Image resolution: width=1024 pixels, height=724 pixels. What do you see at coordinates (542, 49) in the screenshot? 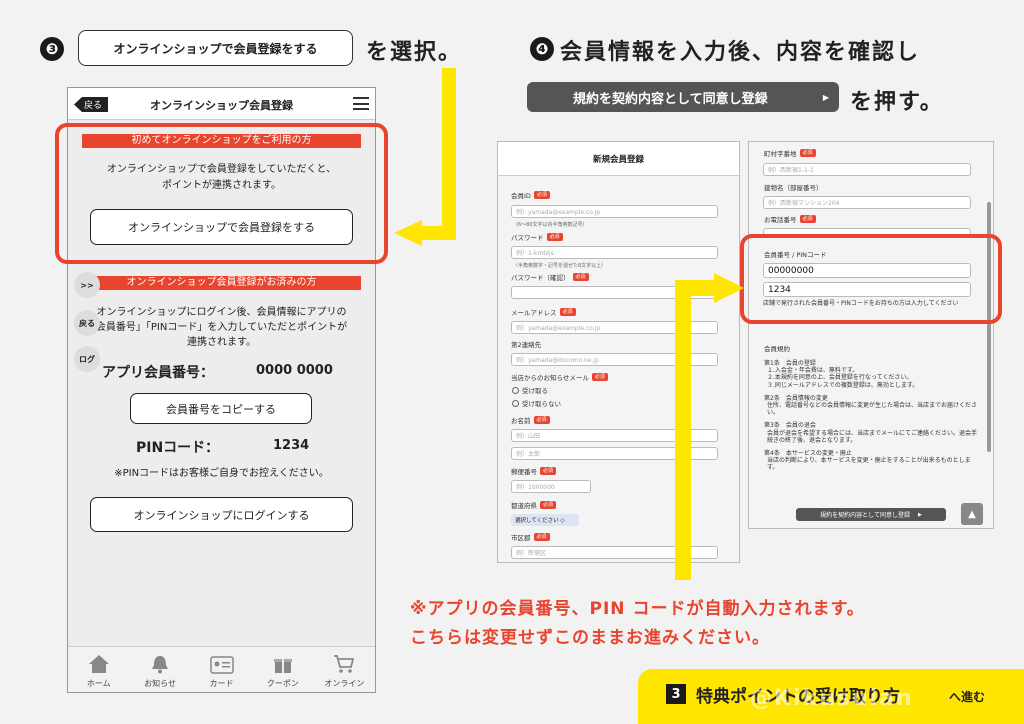
I see `step4-number: ❹` at bounding box center [542, 49].